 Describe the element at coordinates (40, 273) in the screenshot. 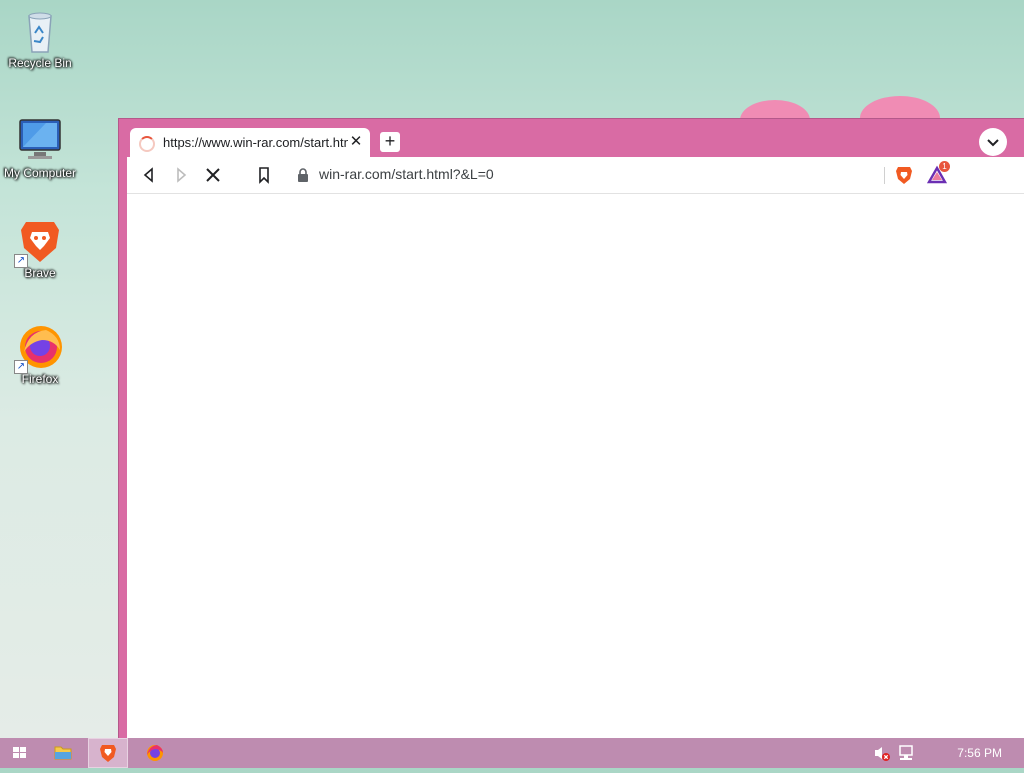

I see `desktop-icon-label: Brave` at that location.